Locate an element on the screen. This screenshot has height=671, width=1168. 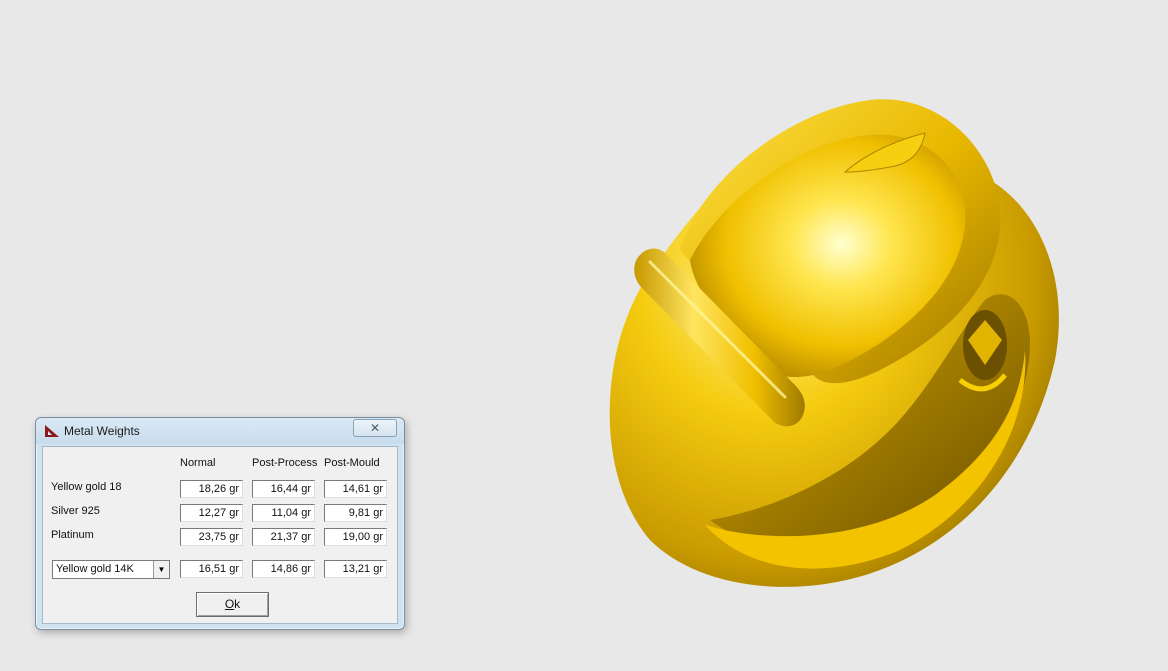
ok-button-mnemonic: O is located at coordinates (229, 604).